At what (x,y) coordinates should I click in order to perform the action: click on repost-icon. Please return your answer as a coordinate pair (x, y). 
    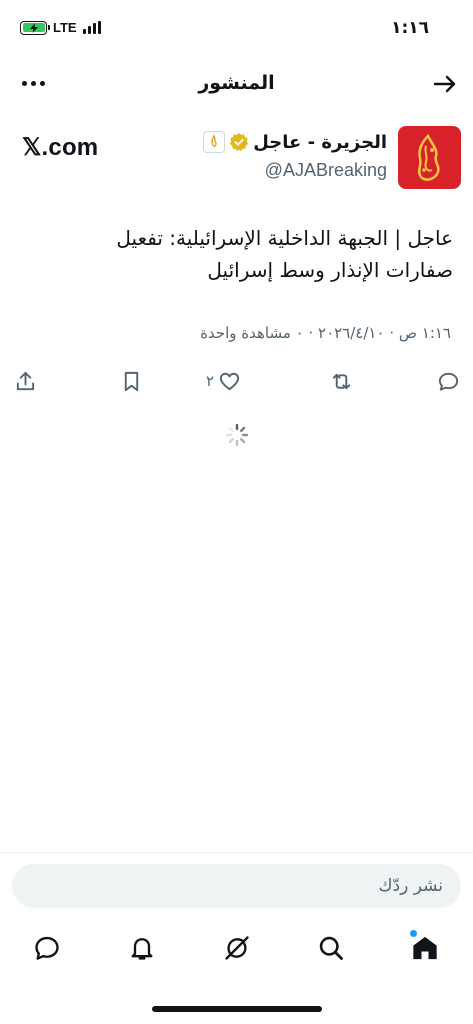
    Looking at the image, I should click on (341, 381).